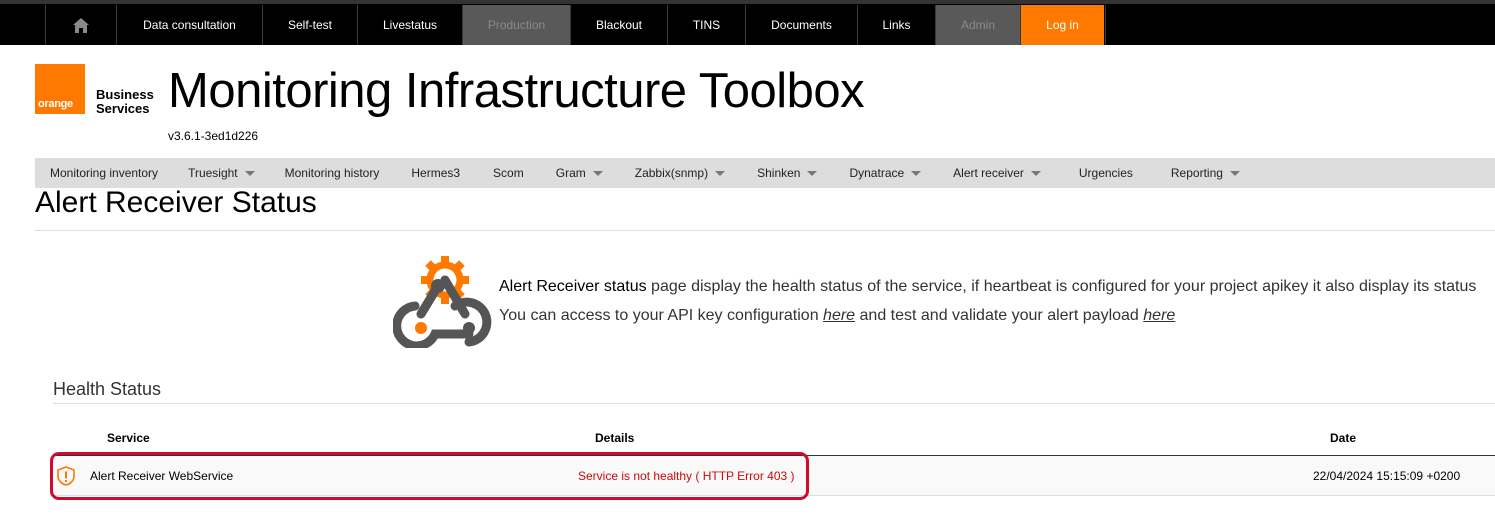 The width and height of the screenshot is (1495, 516). I want to click on home-button, so click(80, 25).